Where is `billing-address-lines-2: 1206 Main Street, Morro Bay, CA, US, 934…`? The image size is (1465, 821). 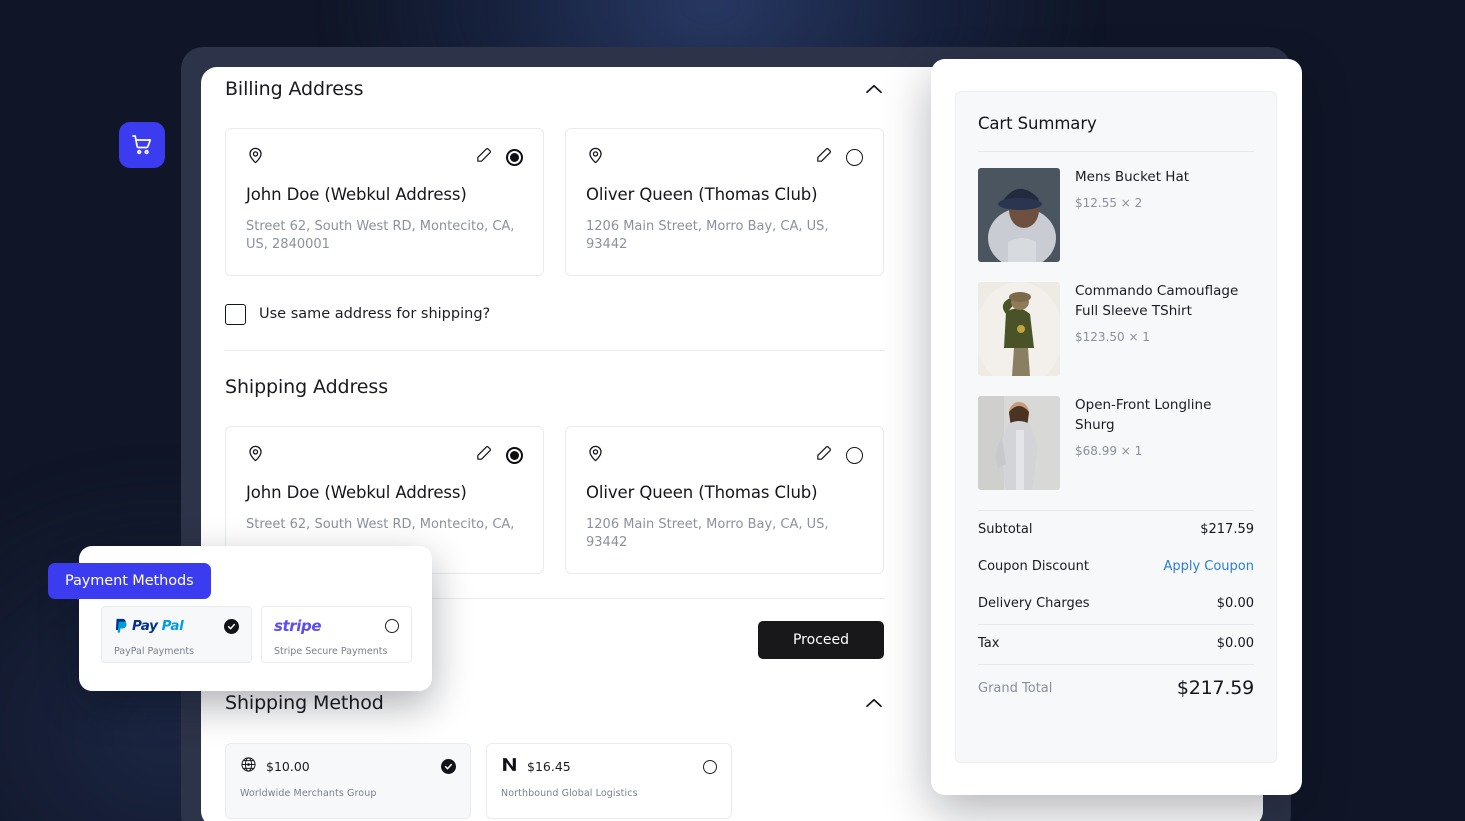 billing-address-lines-2: 1206 Main Street, Morro Bay, CA, US, 934… is located at coordinates (707, 236).